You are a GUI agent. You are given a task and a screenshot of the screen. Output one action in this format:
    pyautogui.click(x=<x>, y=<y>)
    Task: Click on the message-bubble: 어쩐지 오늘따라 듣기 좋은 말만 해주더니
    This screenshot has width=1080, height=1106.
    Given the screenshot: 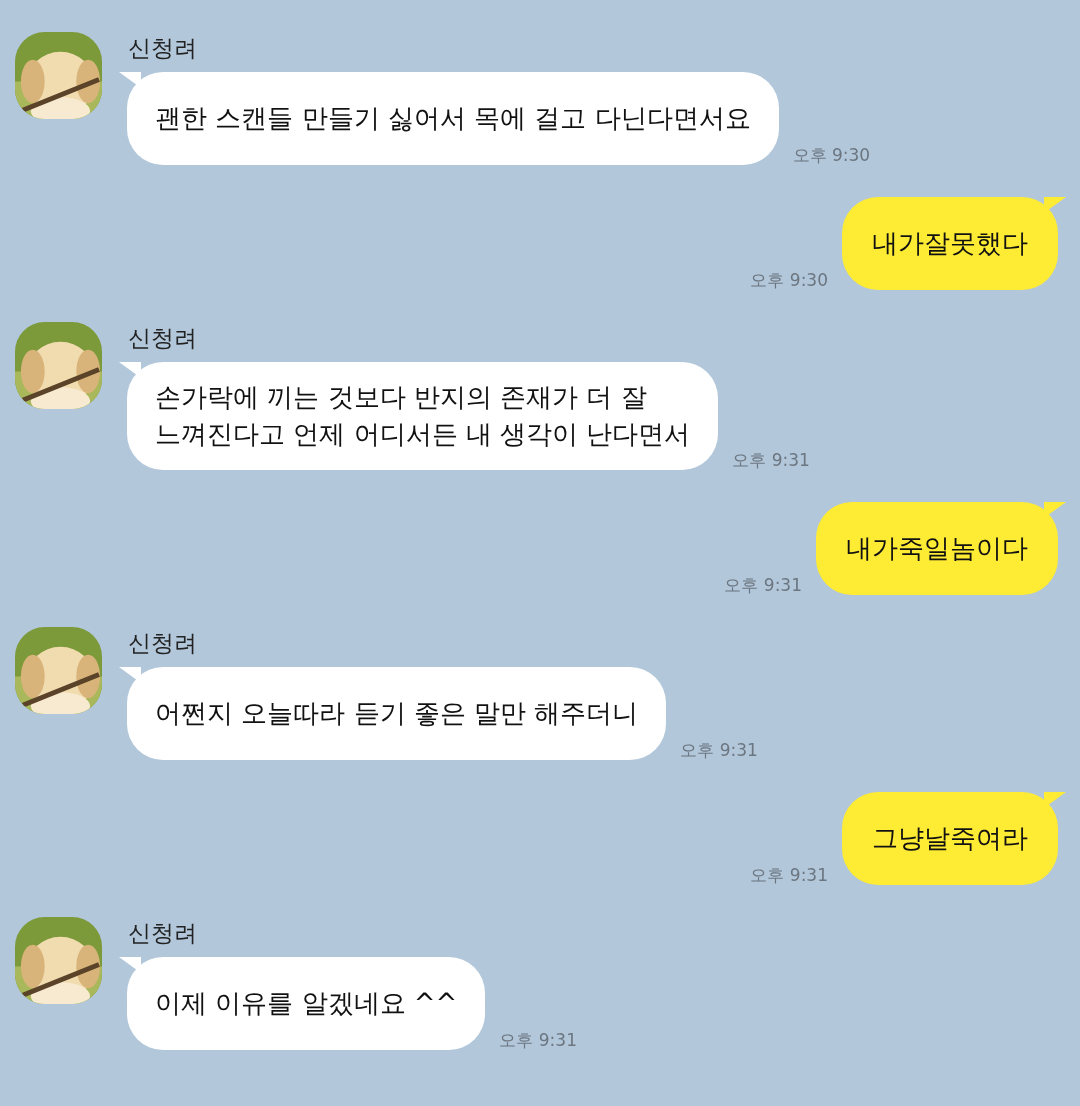 What is the action you would take?
    pyautogui.click(x=393, y=713)
    